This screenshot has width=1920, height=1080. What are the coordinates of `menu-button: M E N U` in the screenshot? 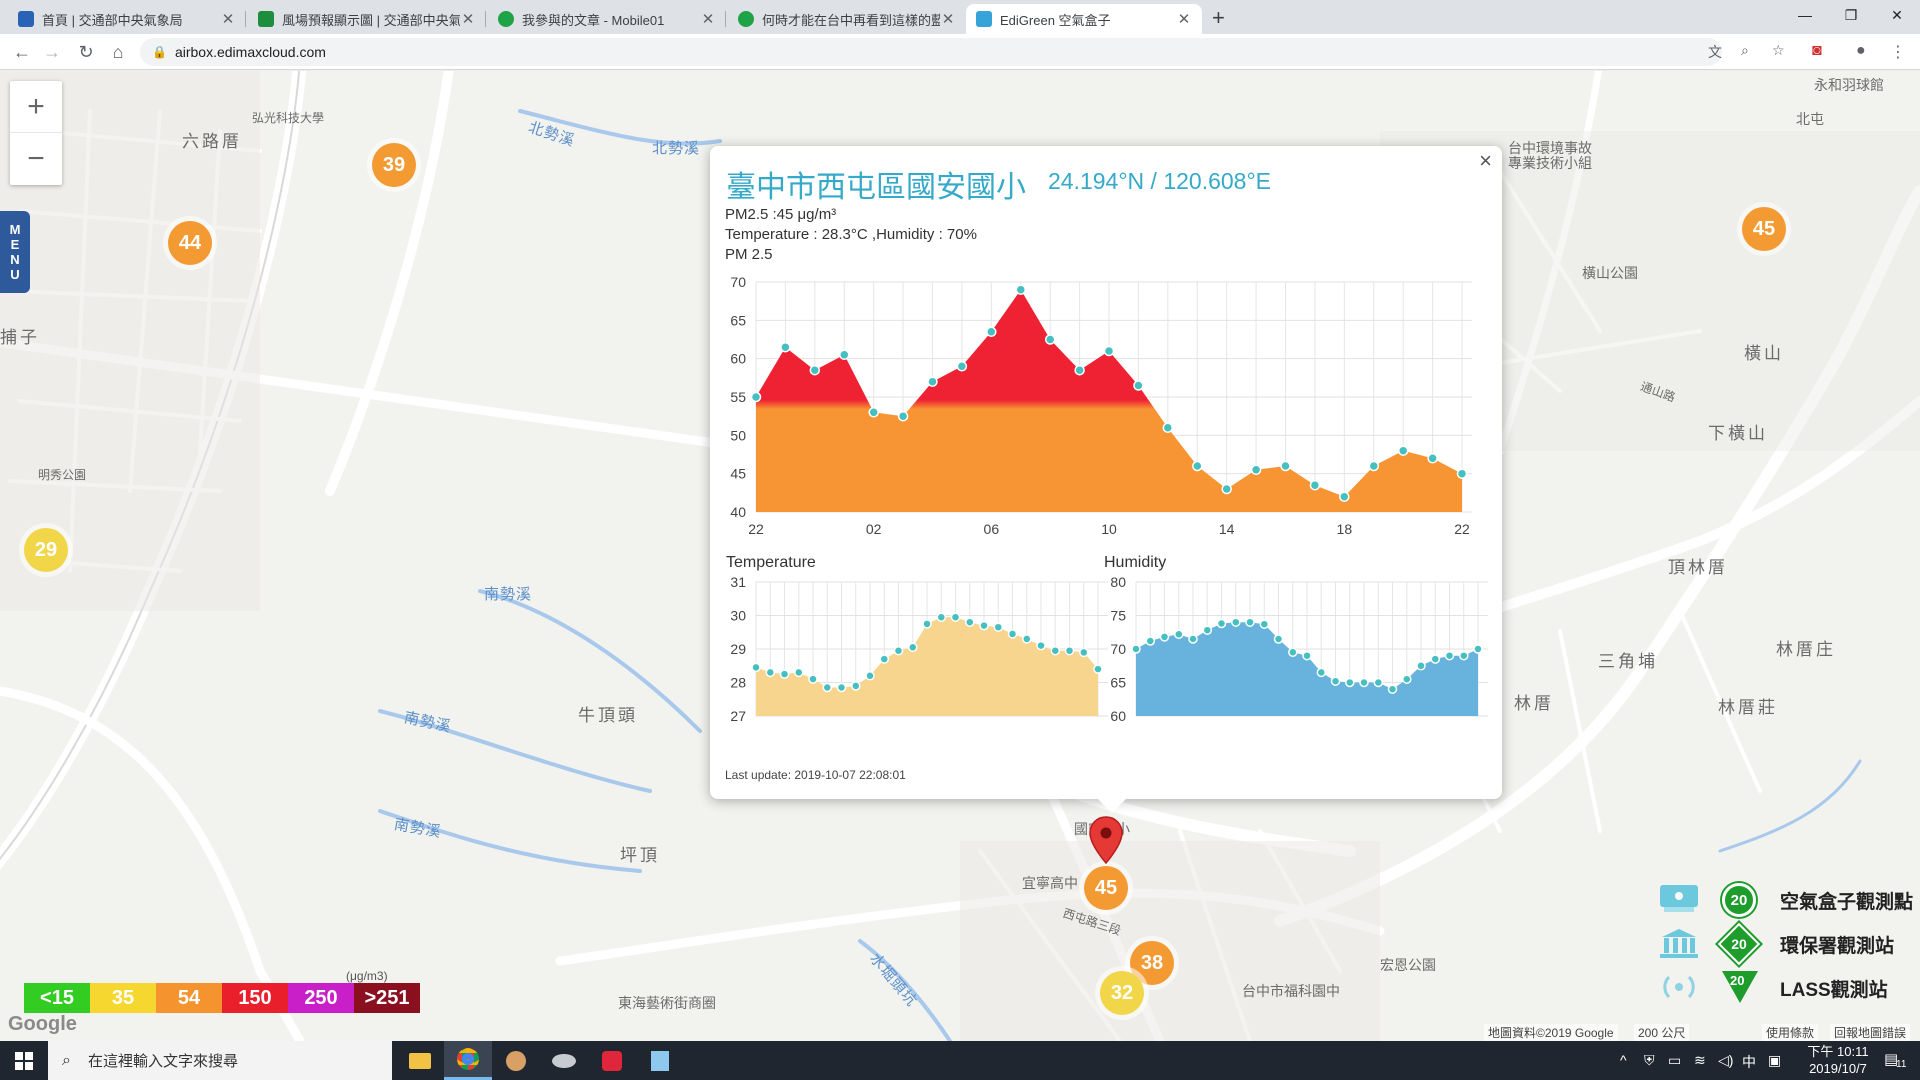 It's located at (15, 252).